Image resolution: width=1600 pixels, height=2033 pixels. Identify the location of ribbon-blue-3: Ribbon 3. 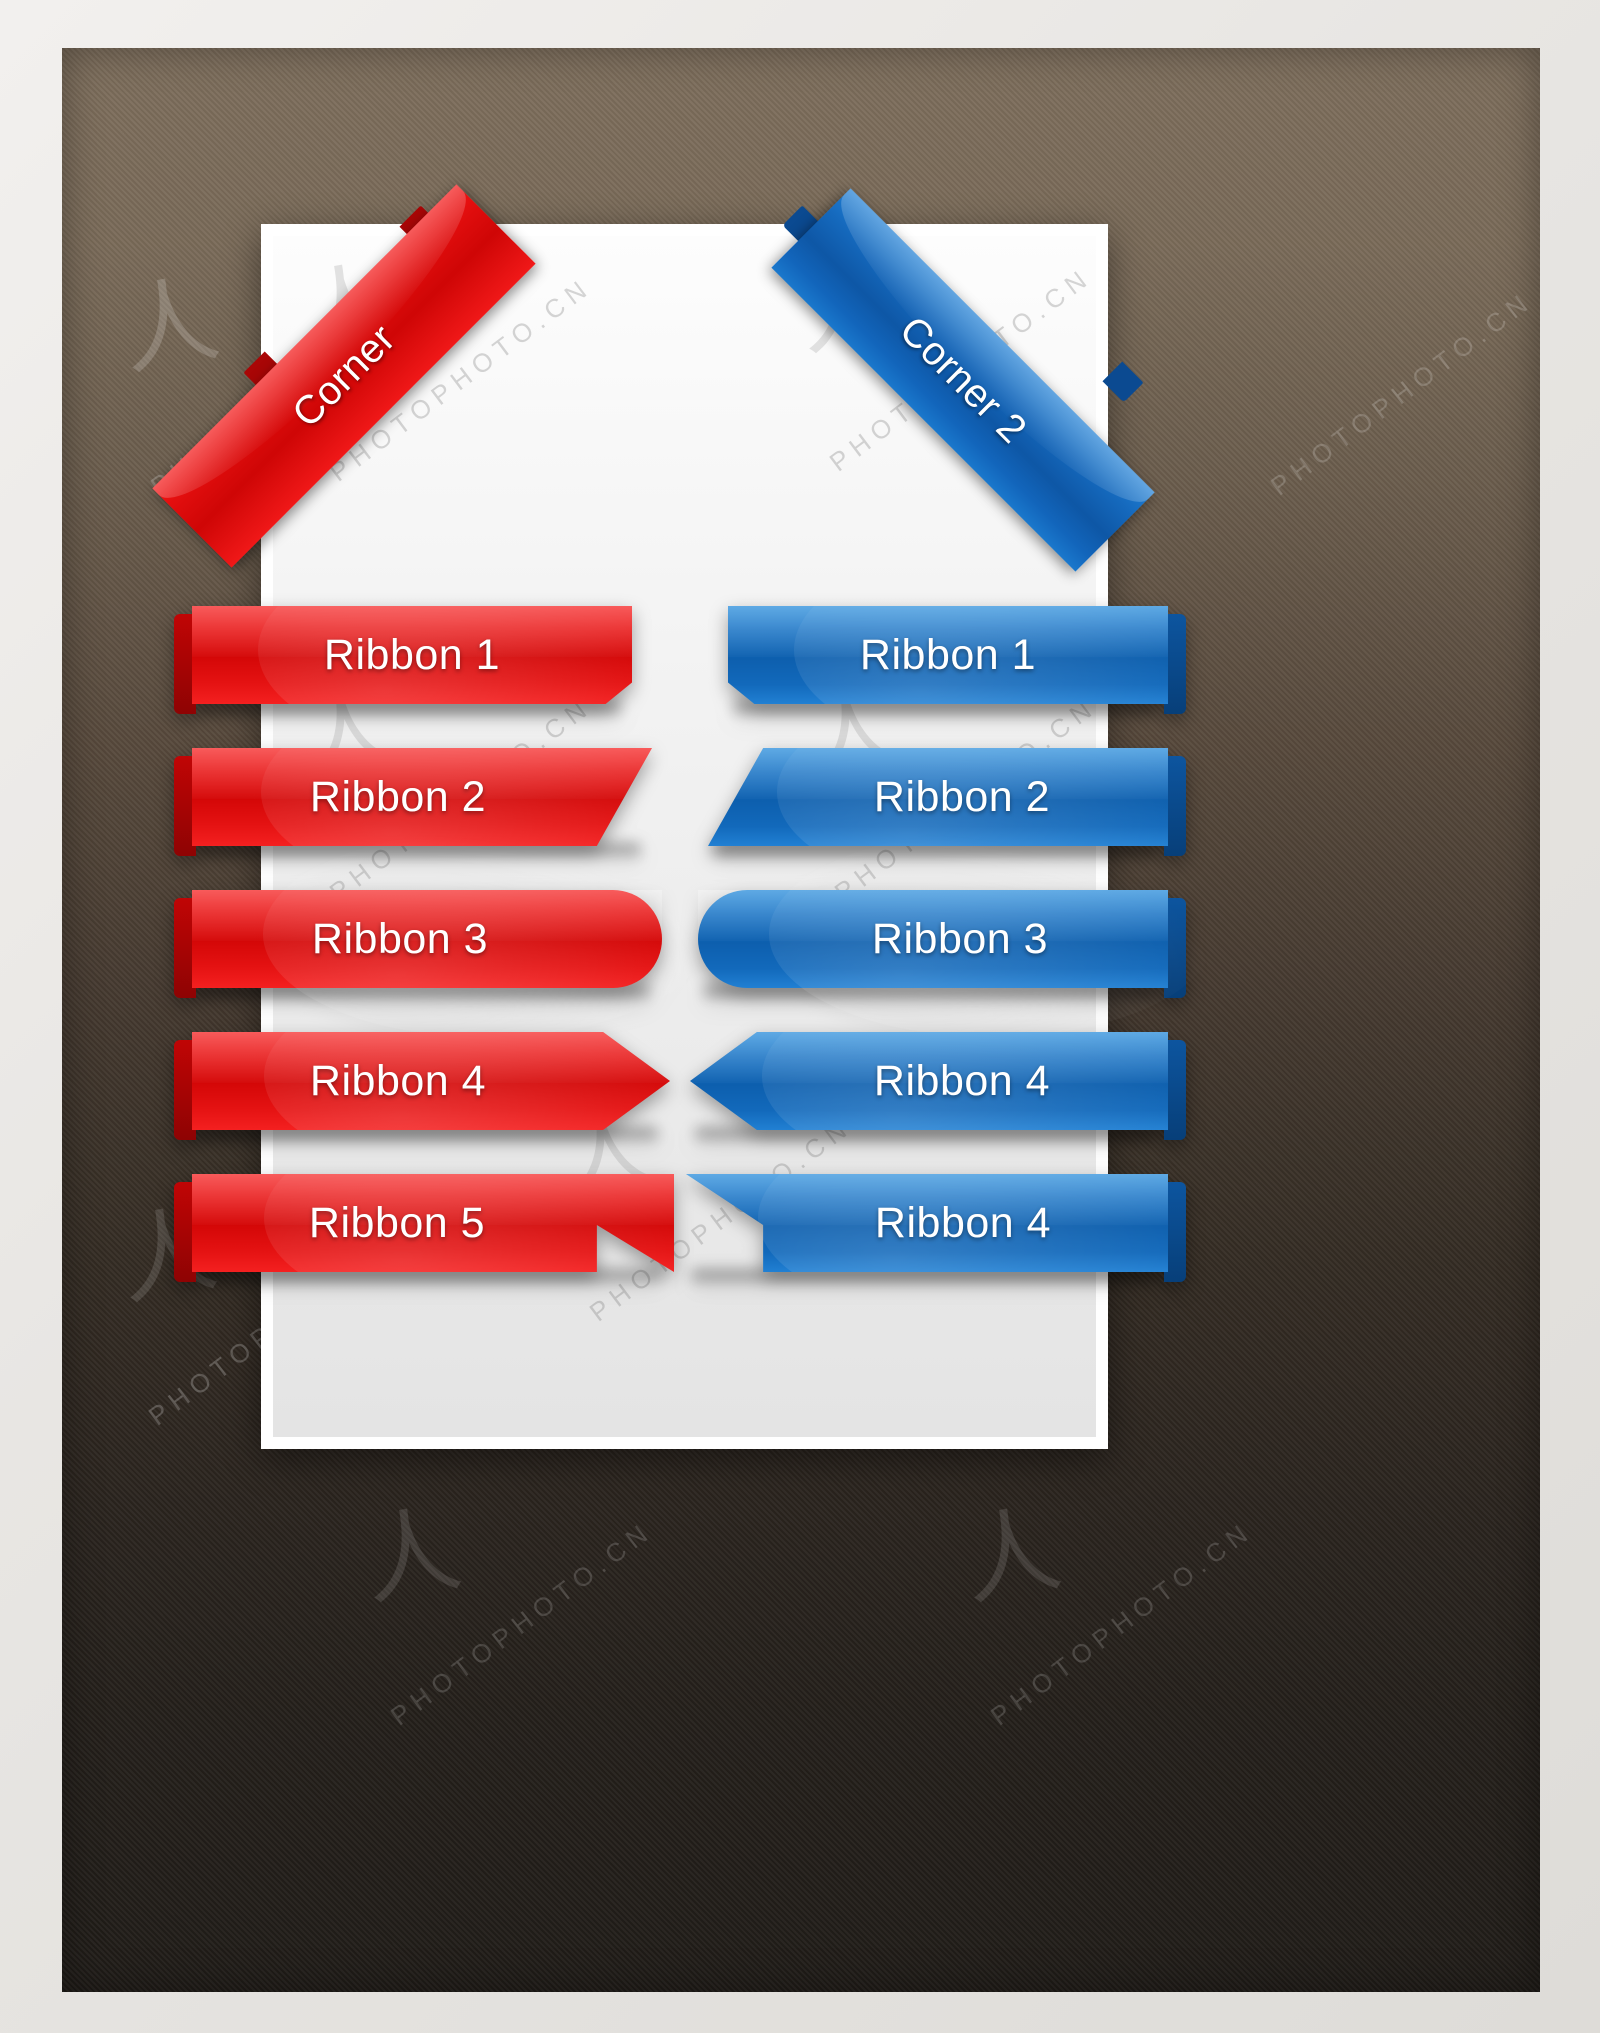
(956, 934).